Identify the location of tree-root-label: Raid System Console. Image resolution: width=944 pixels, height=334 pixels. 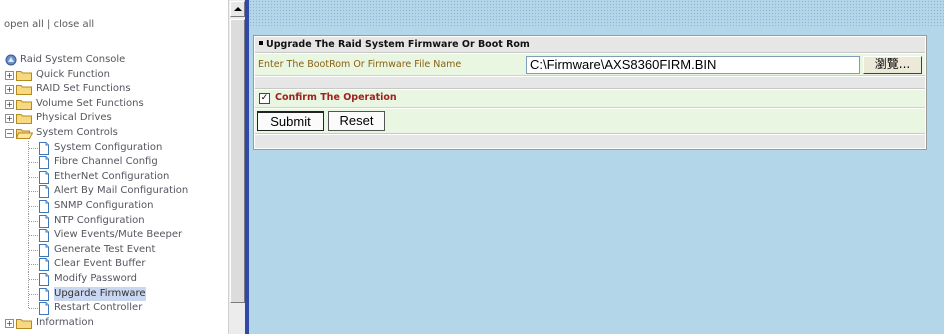
(73, 59).